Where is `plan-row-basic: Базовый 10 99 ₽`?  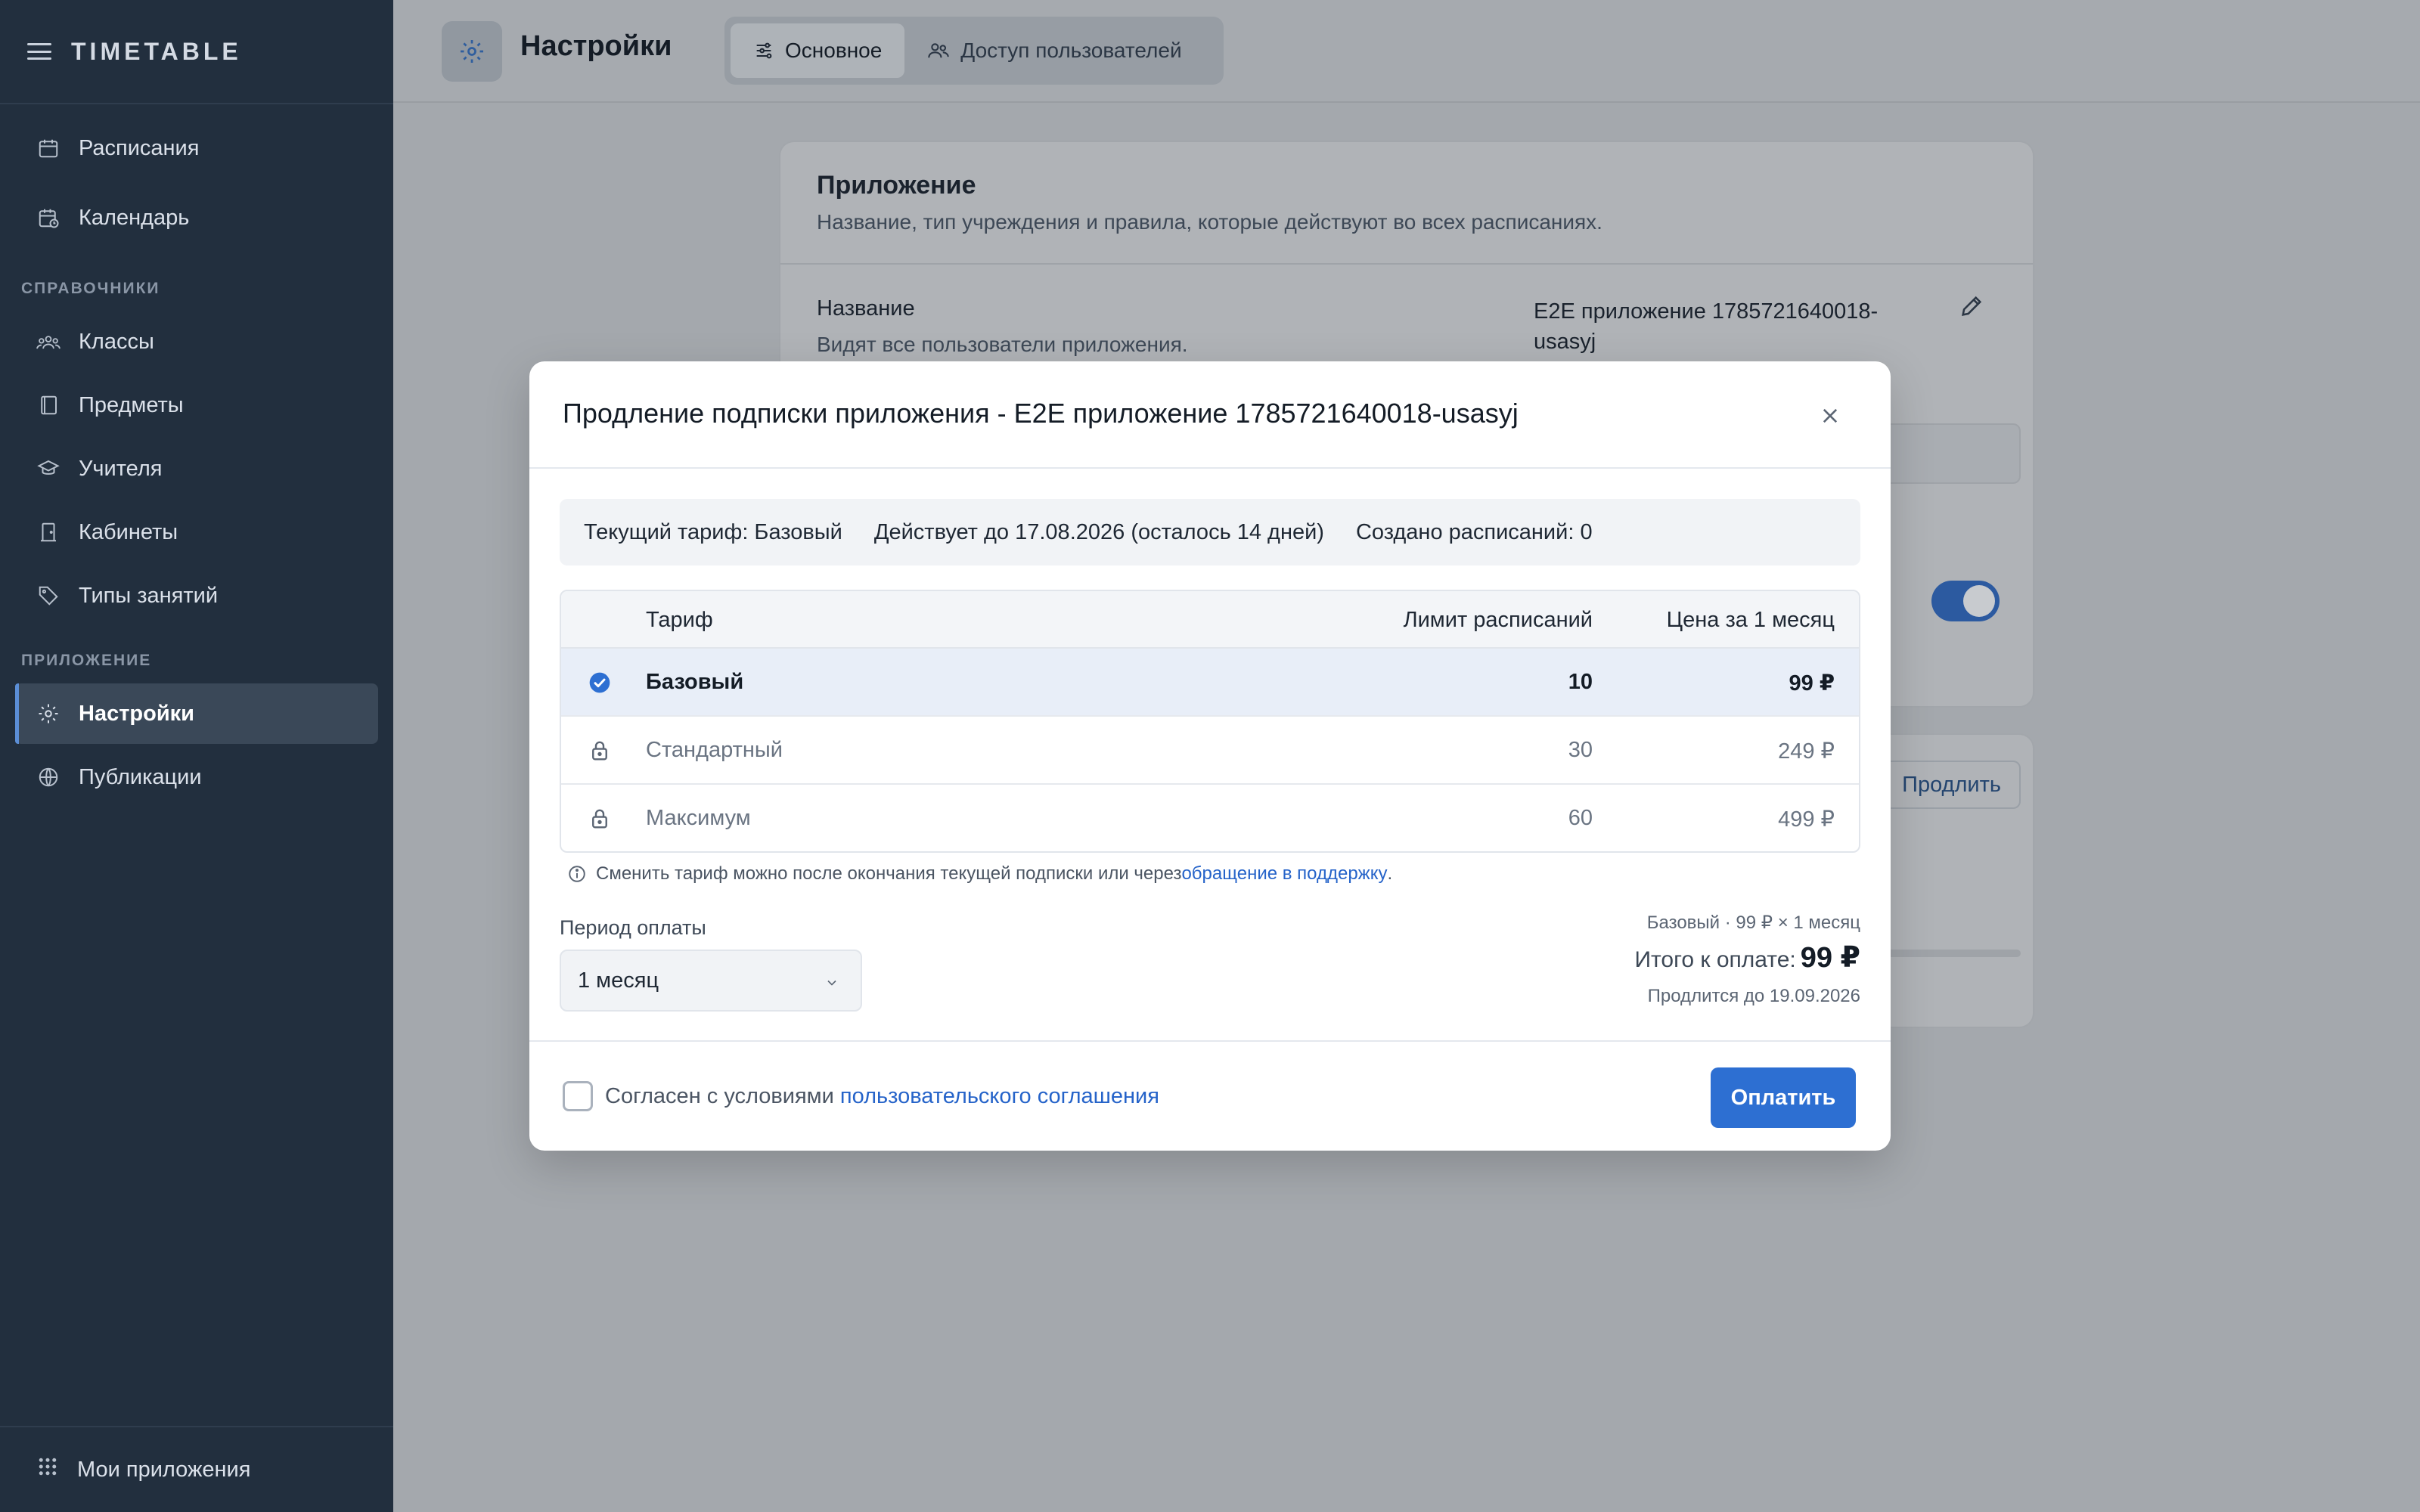 plan-row-basic: Базовый 10 99 ₽ is located at coordinates (1210, 683).